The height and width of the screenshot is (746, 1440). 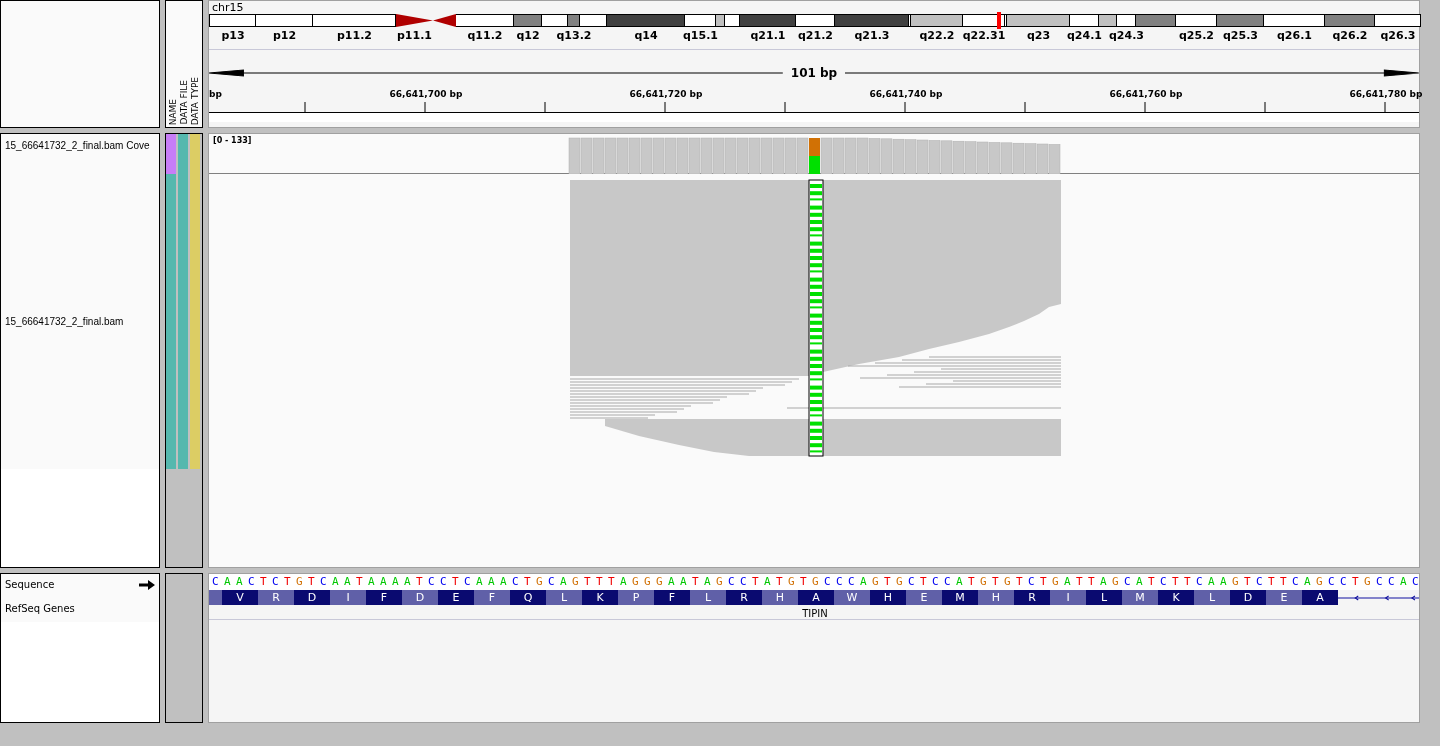 I want to click on band-label: q21.3, so click(x=872, y=36).